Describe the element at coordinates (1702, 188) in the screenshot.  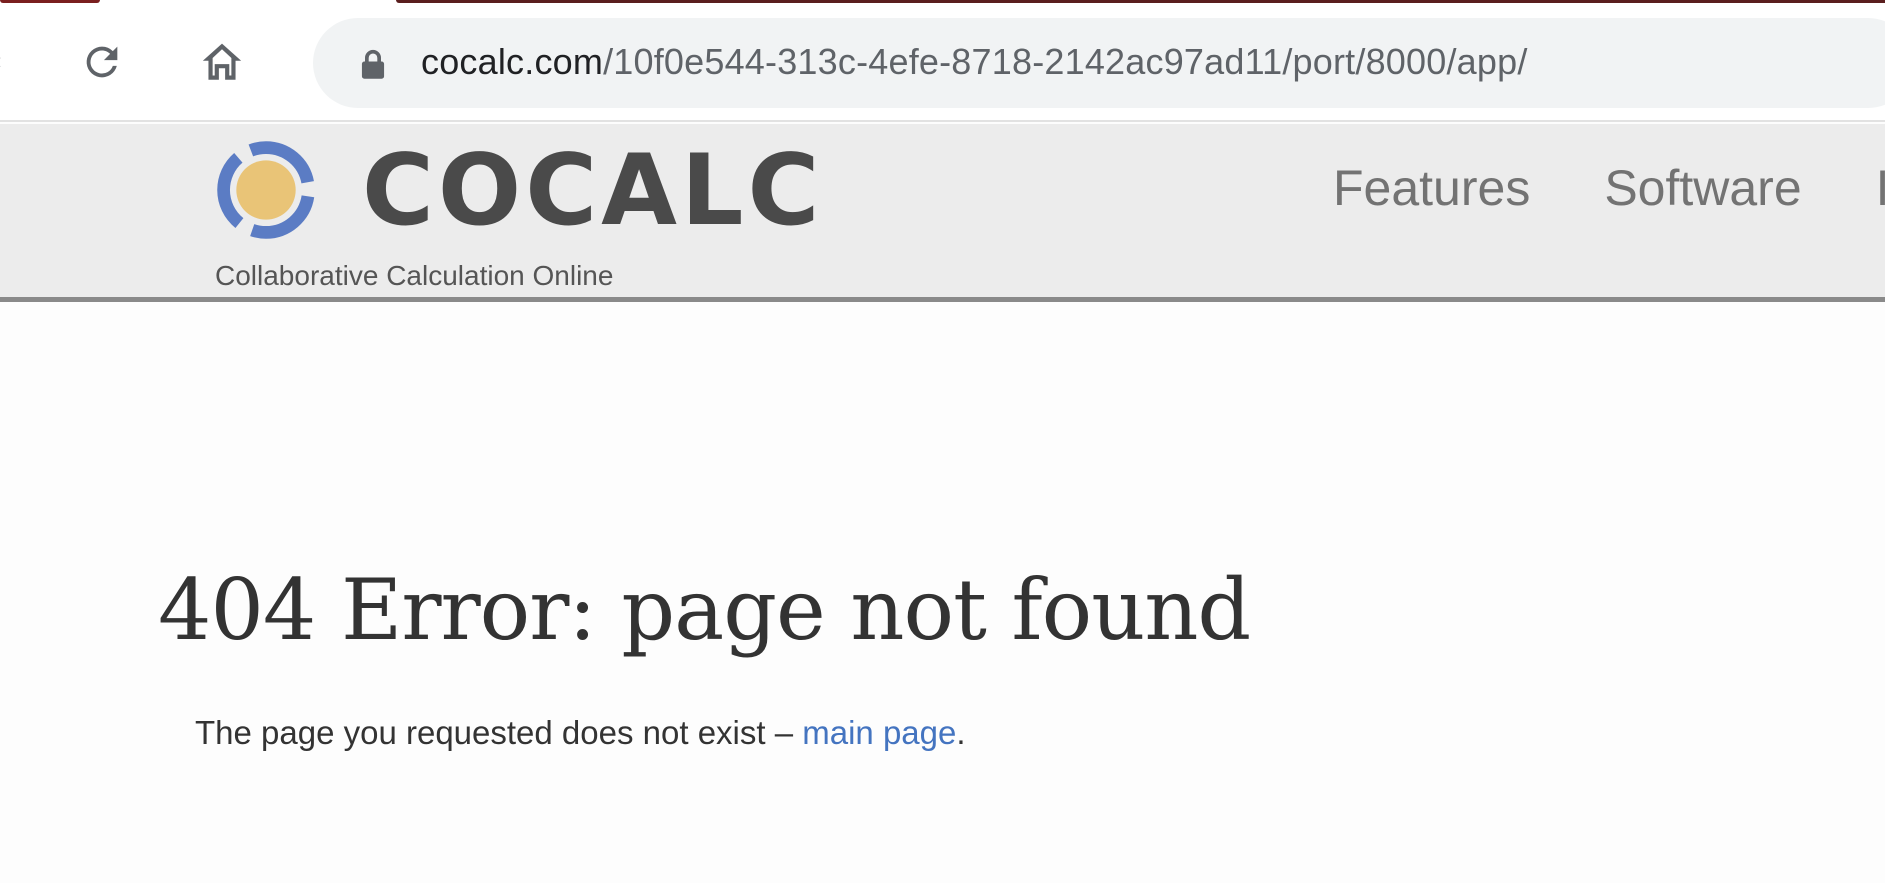
I see `nav-software-link: Software` at that location.